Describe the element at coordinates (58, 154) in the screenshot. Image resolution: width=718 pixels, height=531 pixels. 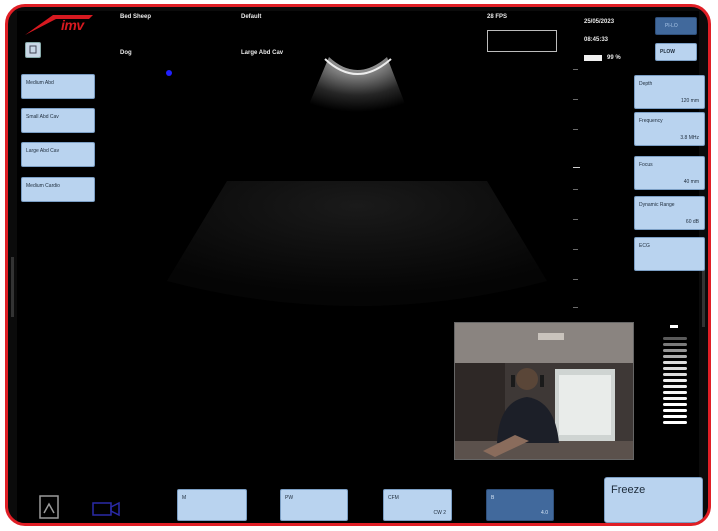
I see `preset-button-large-abd: Large Abd Cav` at that location.